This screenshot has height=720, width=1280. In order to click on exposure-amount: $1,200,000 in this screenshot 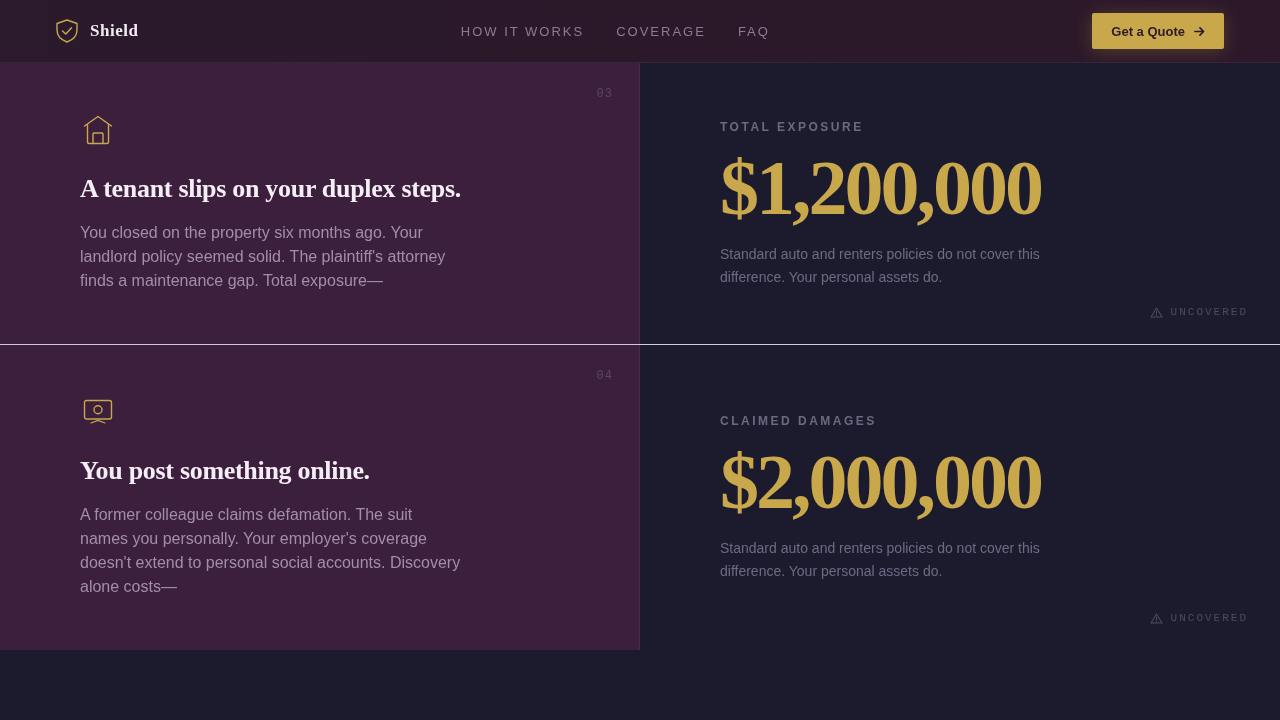, I will do `click(880, 187)`.